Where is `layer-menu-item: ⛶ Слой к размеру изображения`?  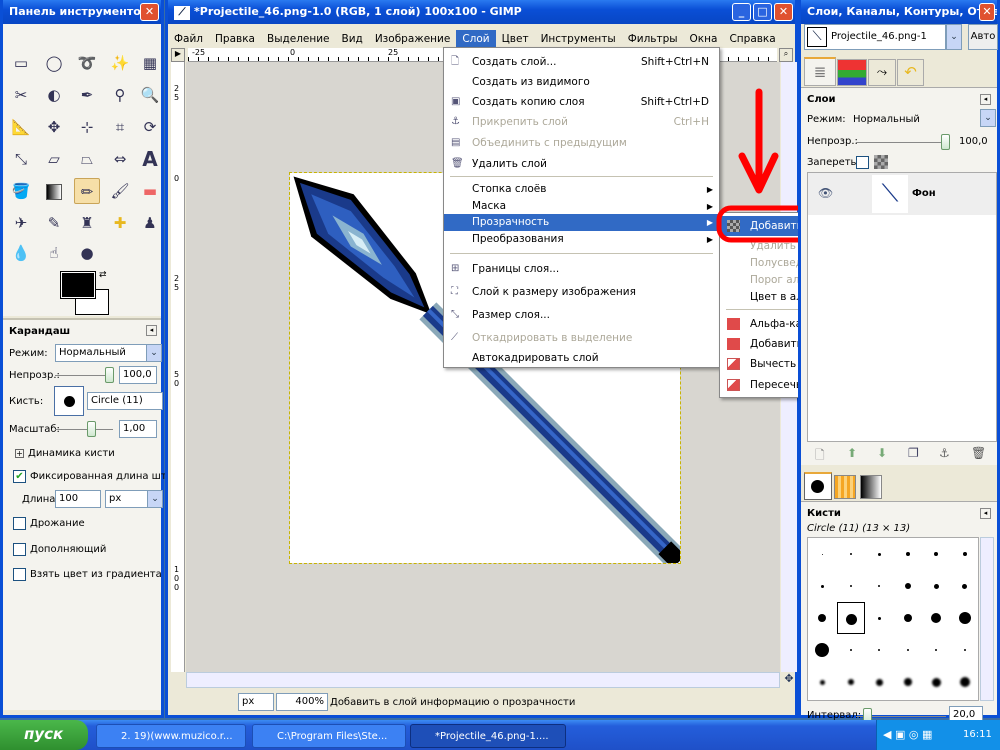 layer-menu-item: ⛶ Слой к размеру изображения is located at coordinates (581, 292).